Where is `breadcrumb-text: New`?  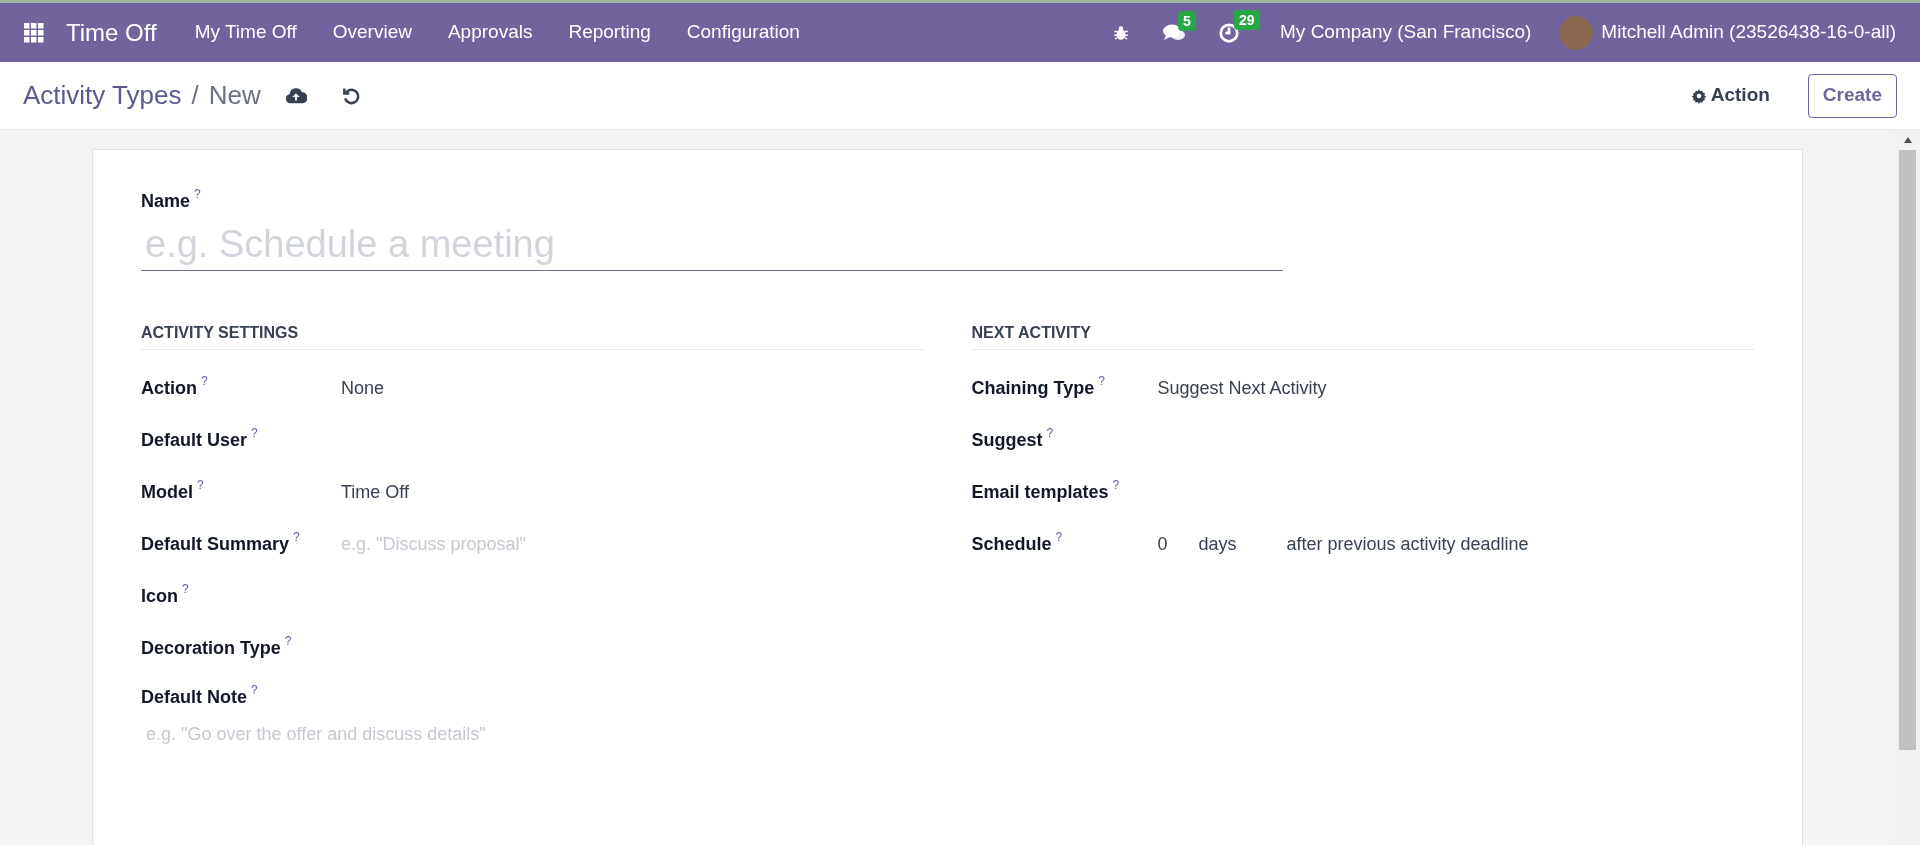 breadcrumb-text: New is located at coordinates (234, 95).